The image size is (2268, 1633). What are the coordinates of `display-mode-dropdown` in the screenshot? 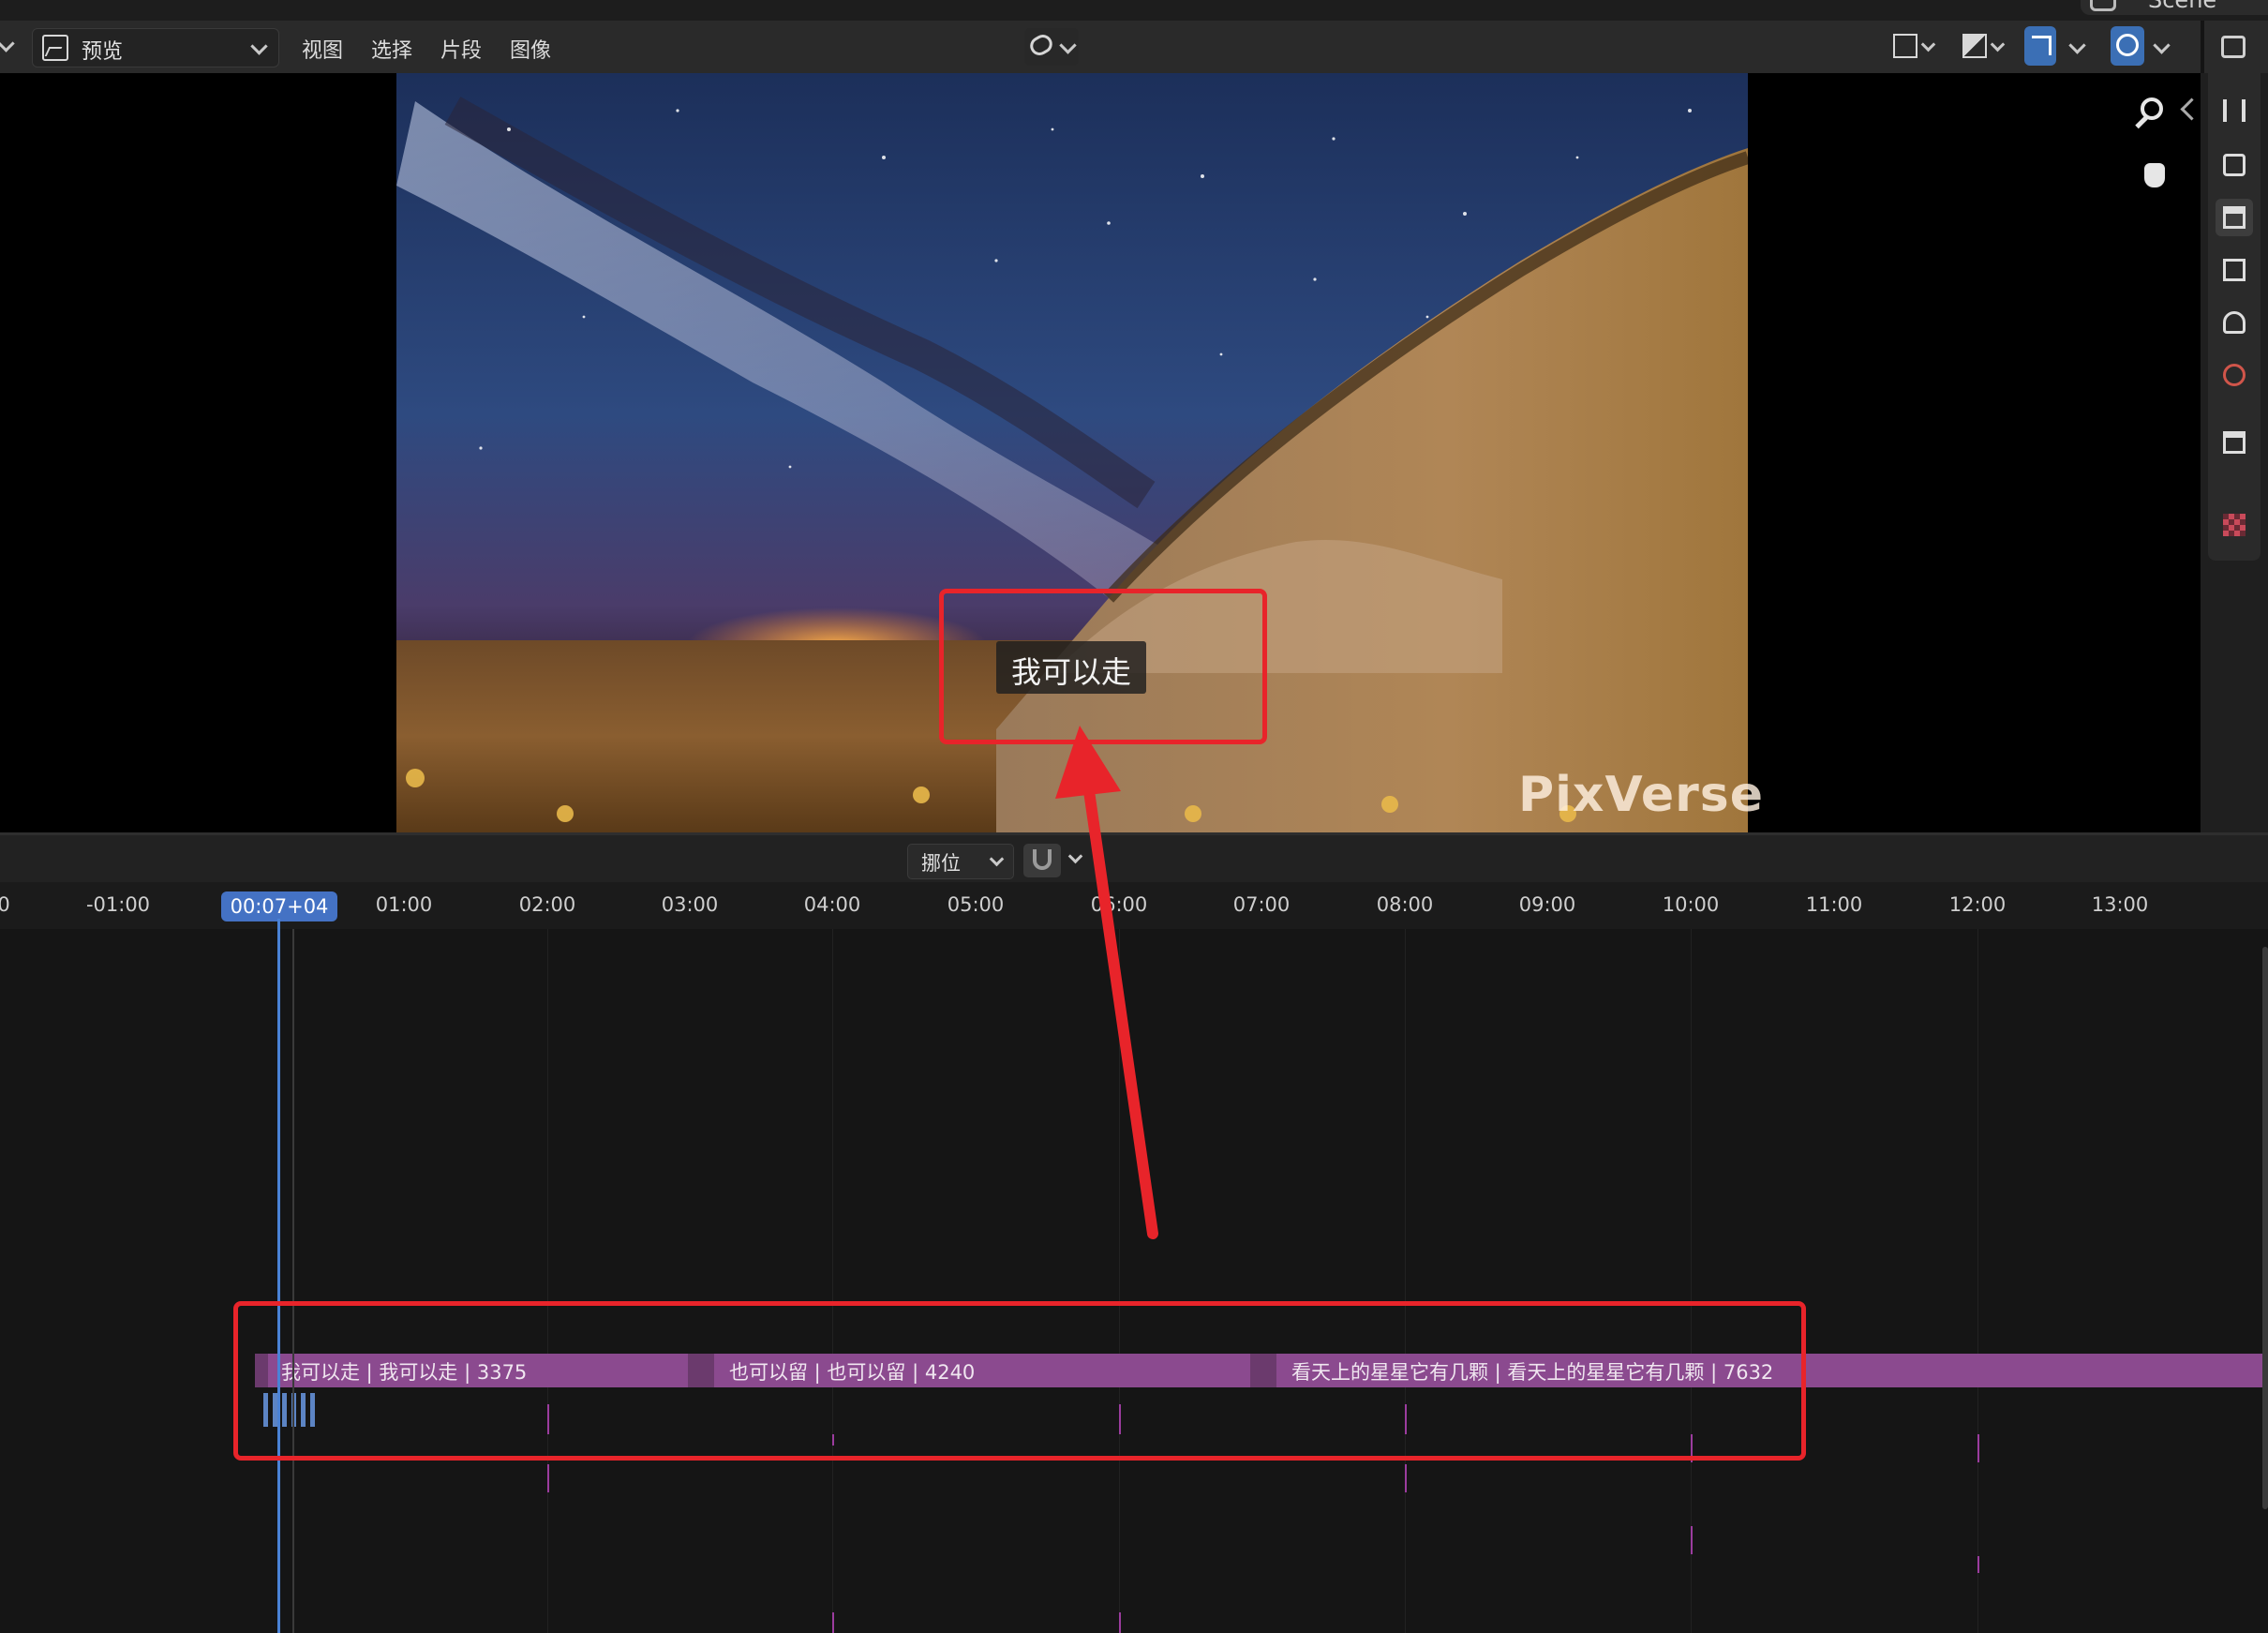 It's located at (1982, 46).